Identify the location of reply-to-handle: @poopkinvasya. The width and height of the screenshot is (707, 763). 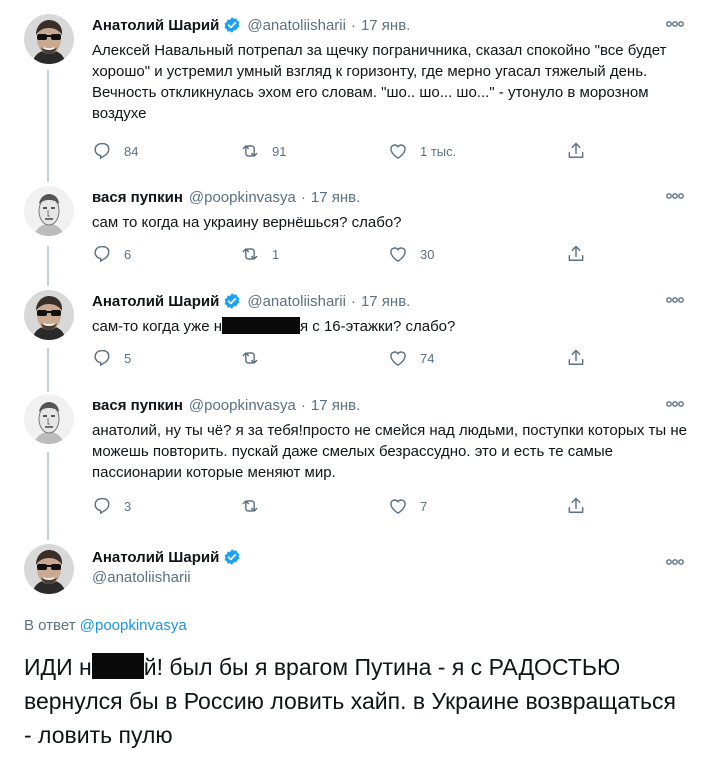
(133, 625).